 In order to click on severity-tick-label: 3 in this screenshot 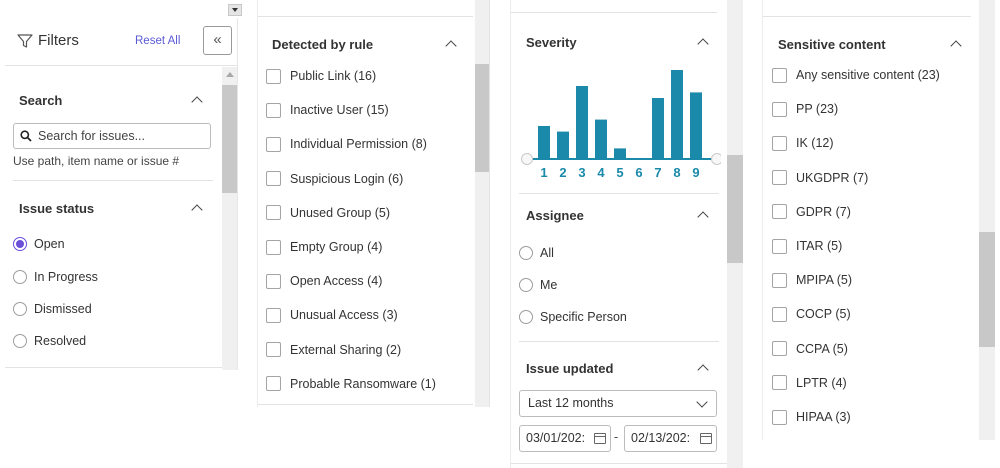, I will do `click(581, 172)`.